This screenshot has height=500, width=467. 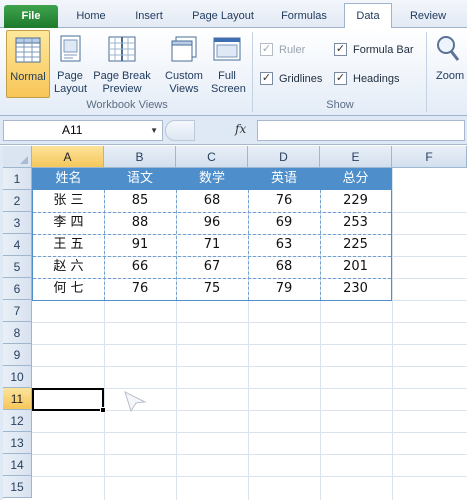 What do you see at coordinates (72, 130) in the screenshot?
I see `name-box-value: A11` at bounding box center [72, 130].